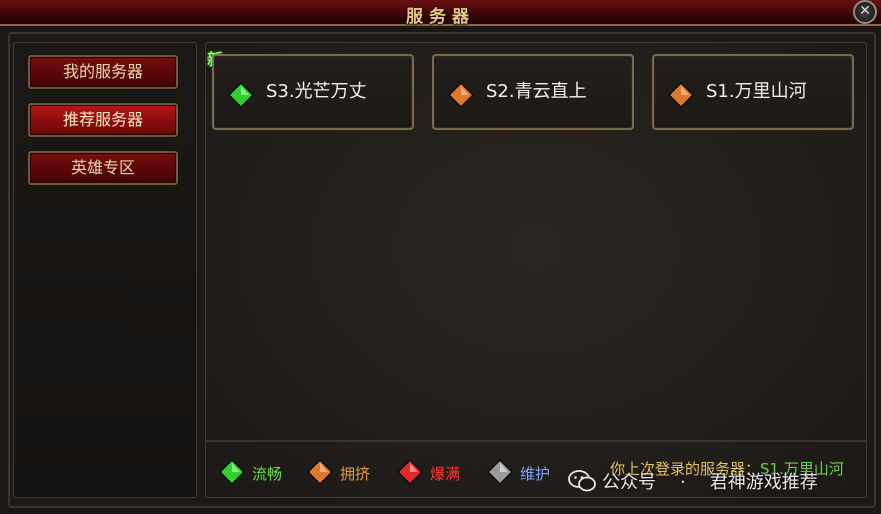 The image size is (881, 514). I want to click on server-name: S3.光芒万丈, so click(316, 91).